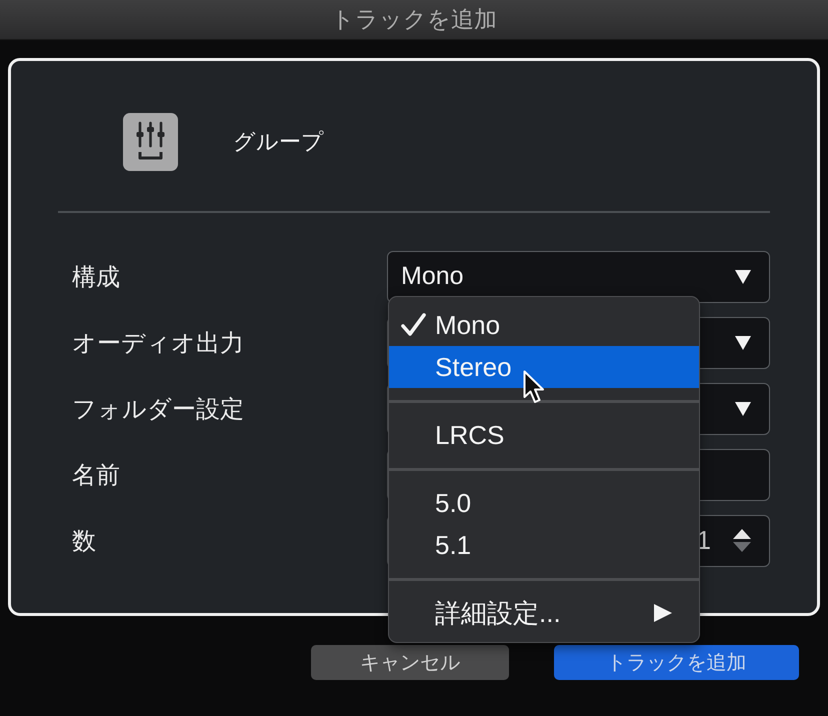 The image size is (828, 716). Describe the element at coordinates (676, 662) in the screenshot. I see `add-track-button: トラックを追加` at that location.